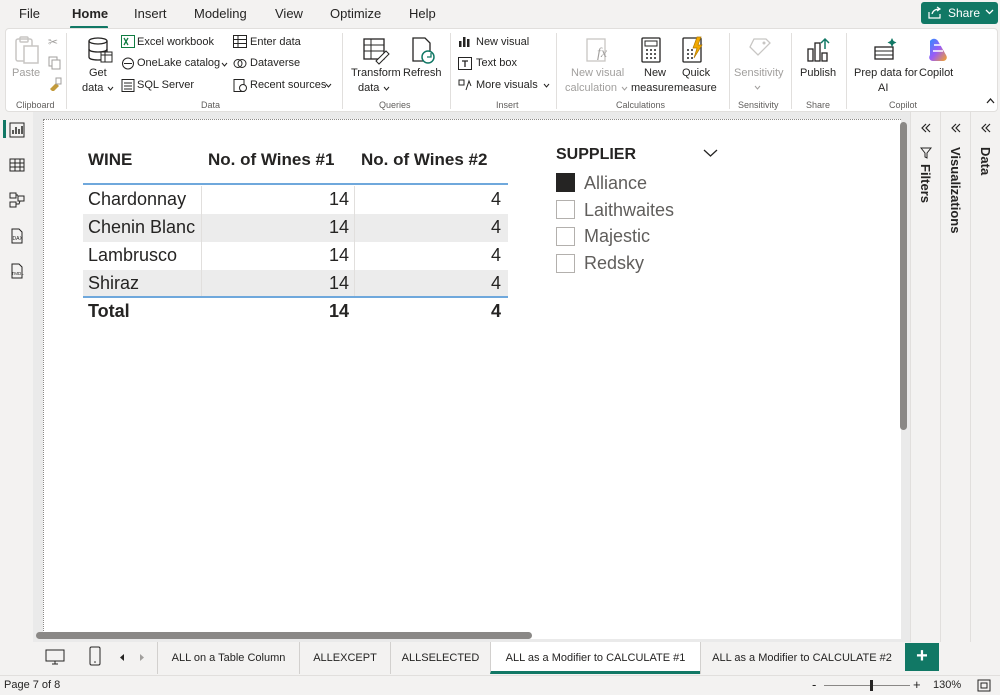  Describe the element at coordinates (922, 657) in the screenshot. I see `add-page-button: +` at that location.